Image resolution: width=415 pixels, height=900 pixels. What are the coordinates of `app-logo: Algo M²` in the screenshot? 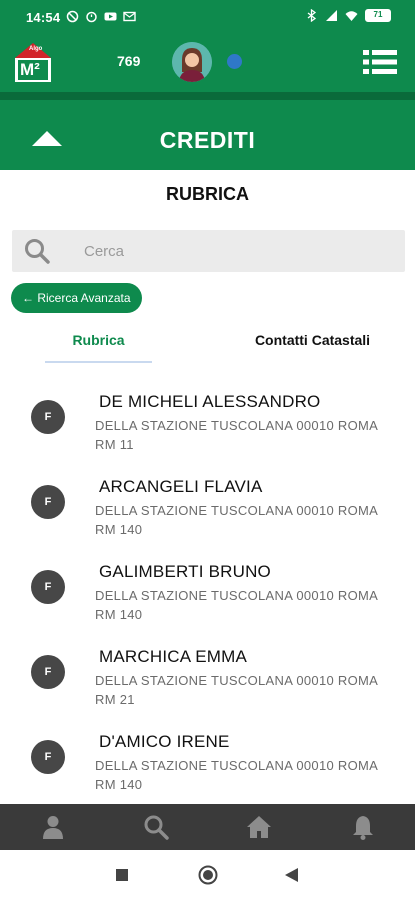 It's located at (33, 62).